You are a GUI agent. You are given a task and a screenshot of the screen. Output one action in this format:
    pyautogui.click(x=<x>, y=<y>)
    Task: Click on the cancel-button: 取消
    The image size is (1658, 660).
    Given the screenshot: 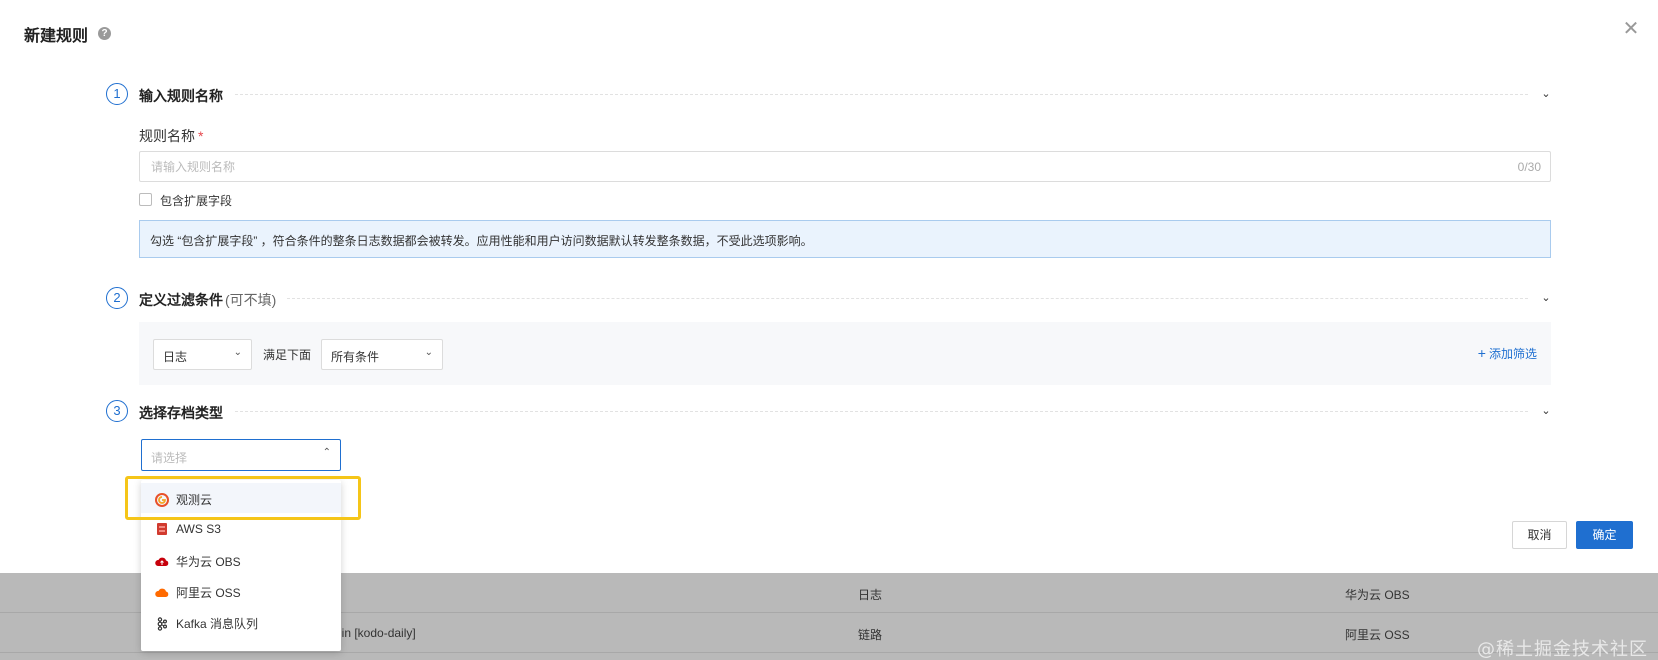 What is the action you would take?
    pyautogui.click(x=1539, y=535)
    